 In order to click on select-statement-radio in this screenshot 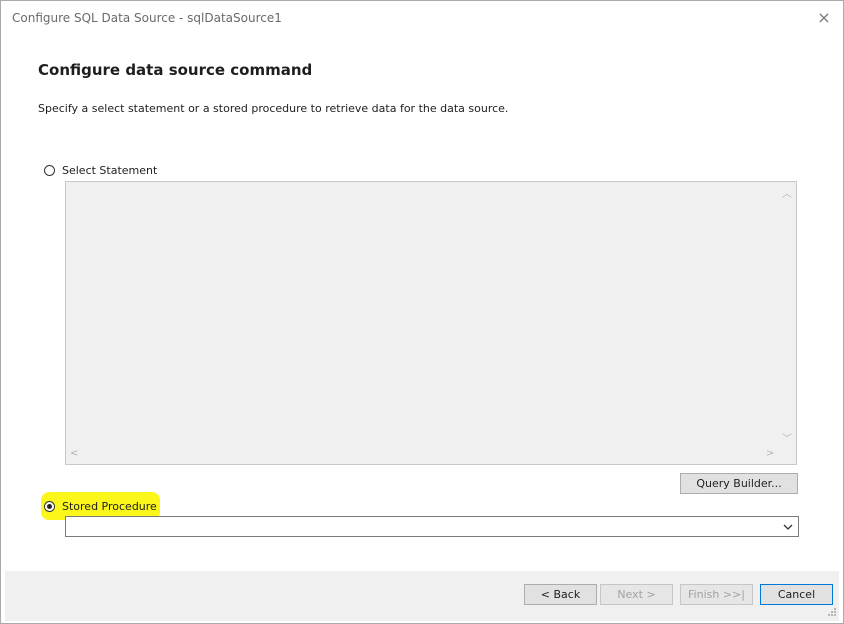, I will do `click(49, 170)`.